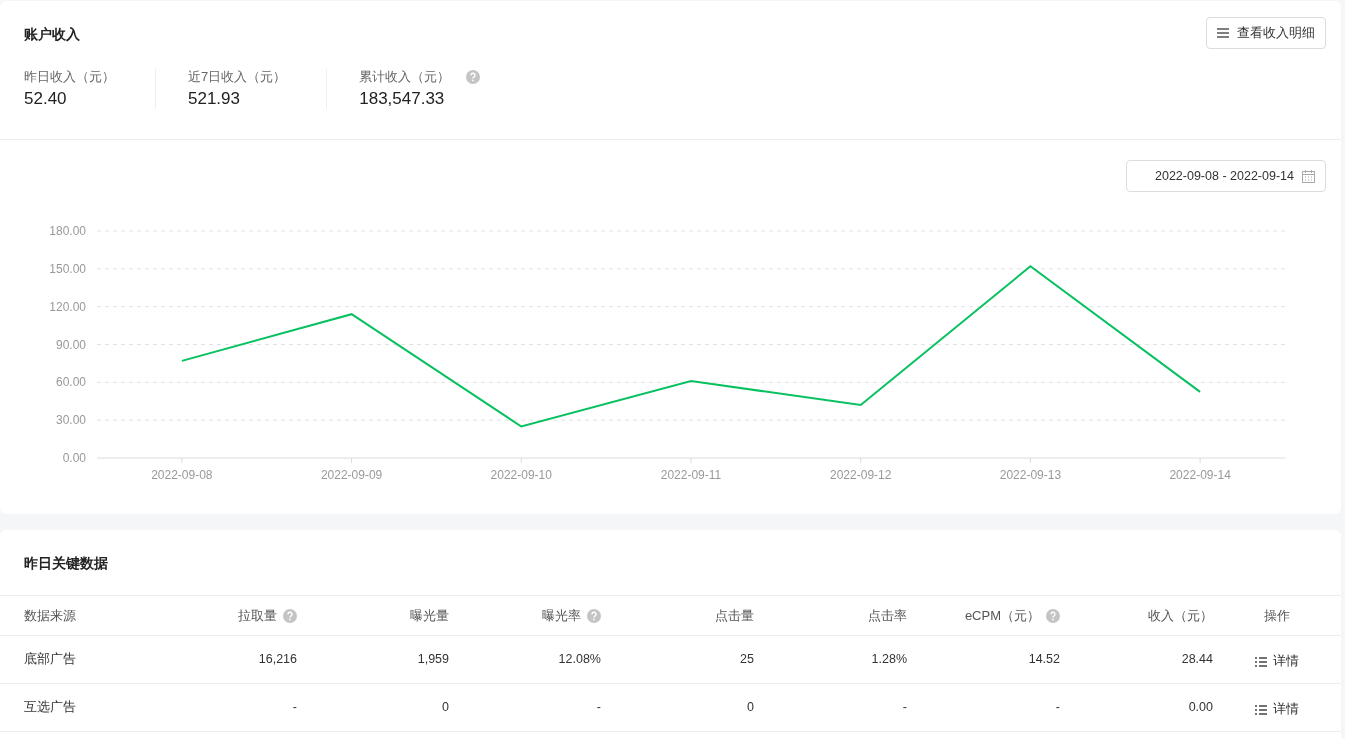 This screenshot has width=1345, height=738. What do you see at coordinates (1226, 176) in the screenshot?
I see `date-range-picker: 2022-09-08 - 2022-09-14` at bounding box center [1226, 176].